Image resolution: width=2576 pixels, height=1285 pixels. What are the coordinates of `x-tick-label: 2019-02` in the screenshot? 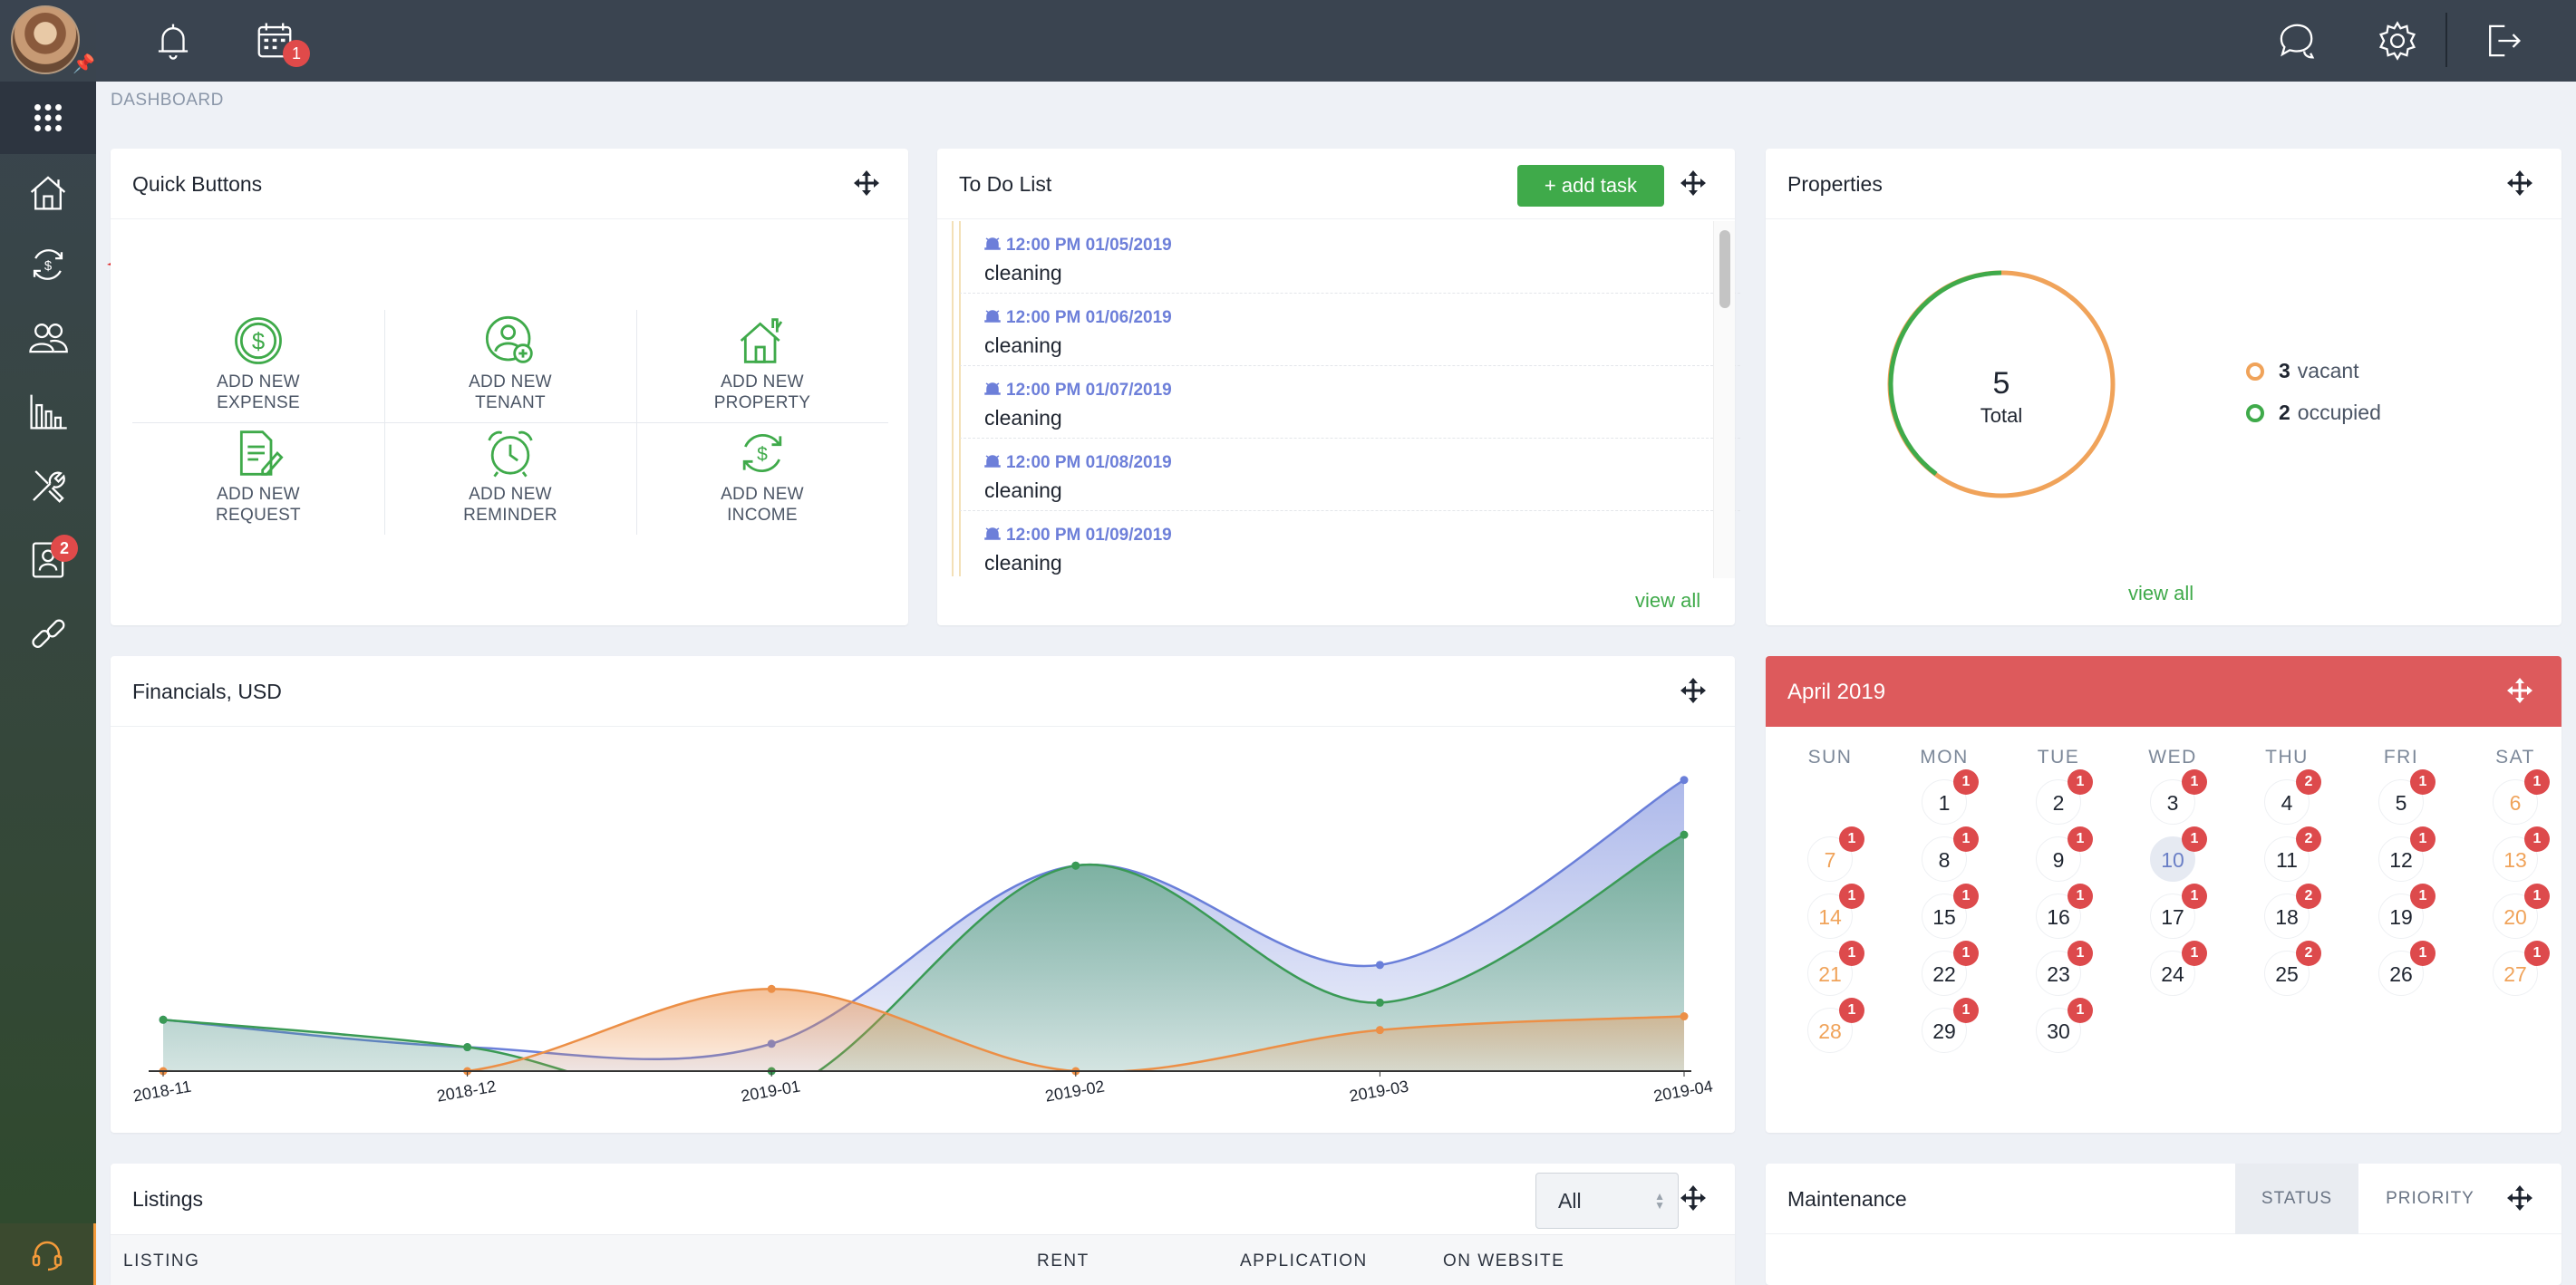 It's located at (1074, 1091).